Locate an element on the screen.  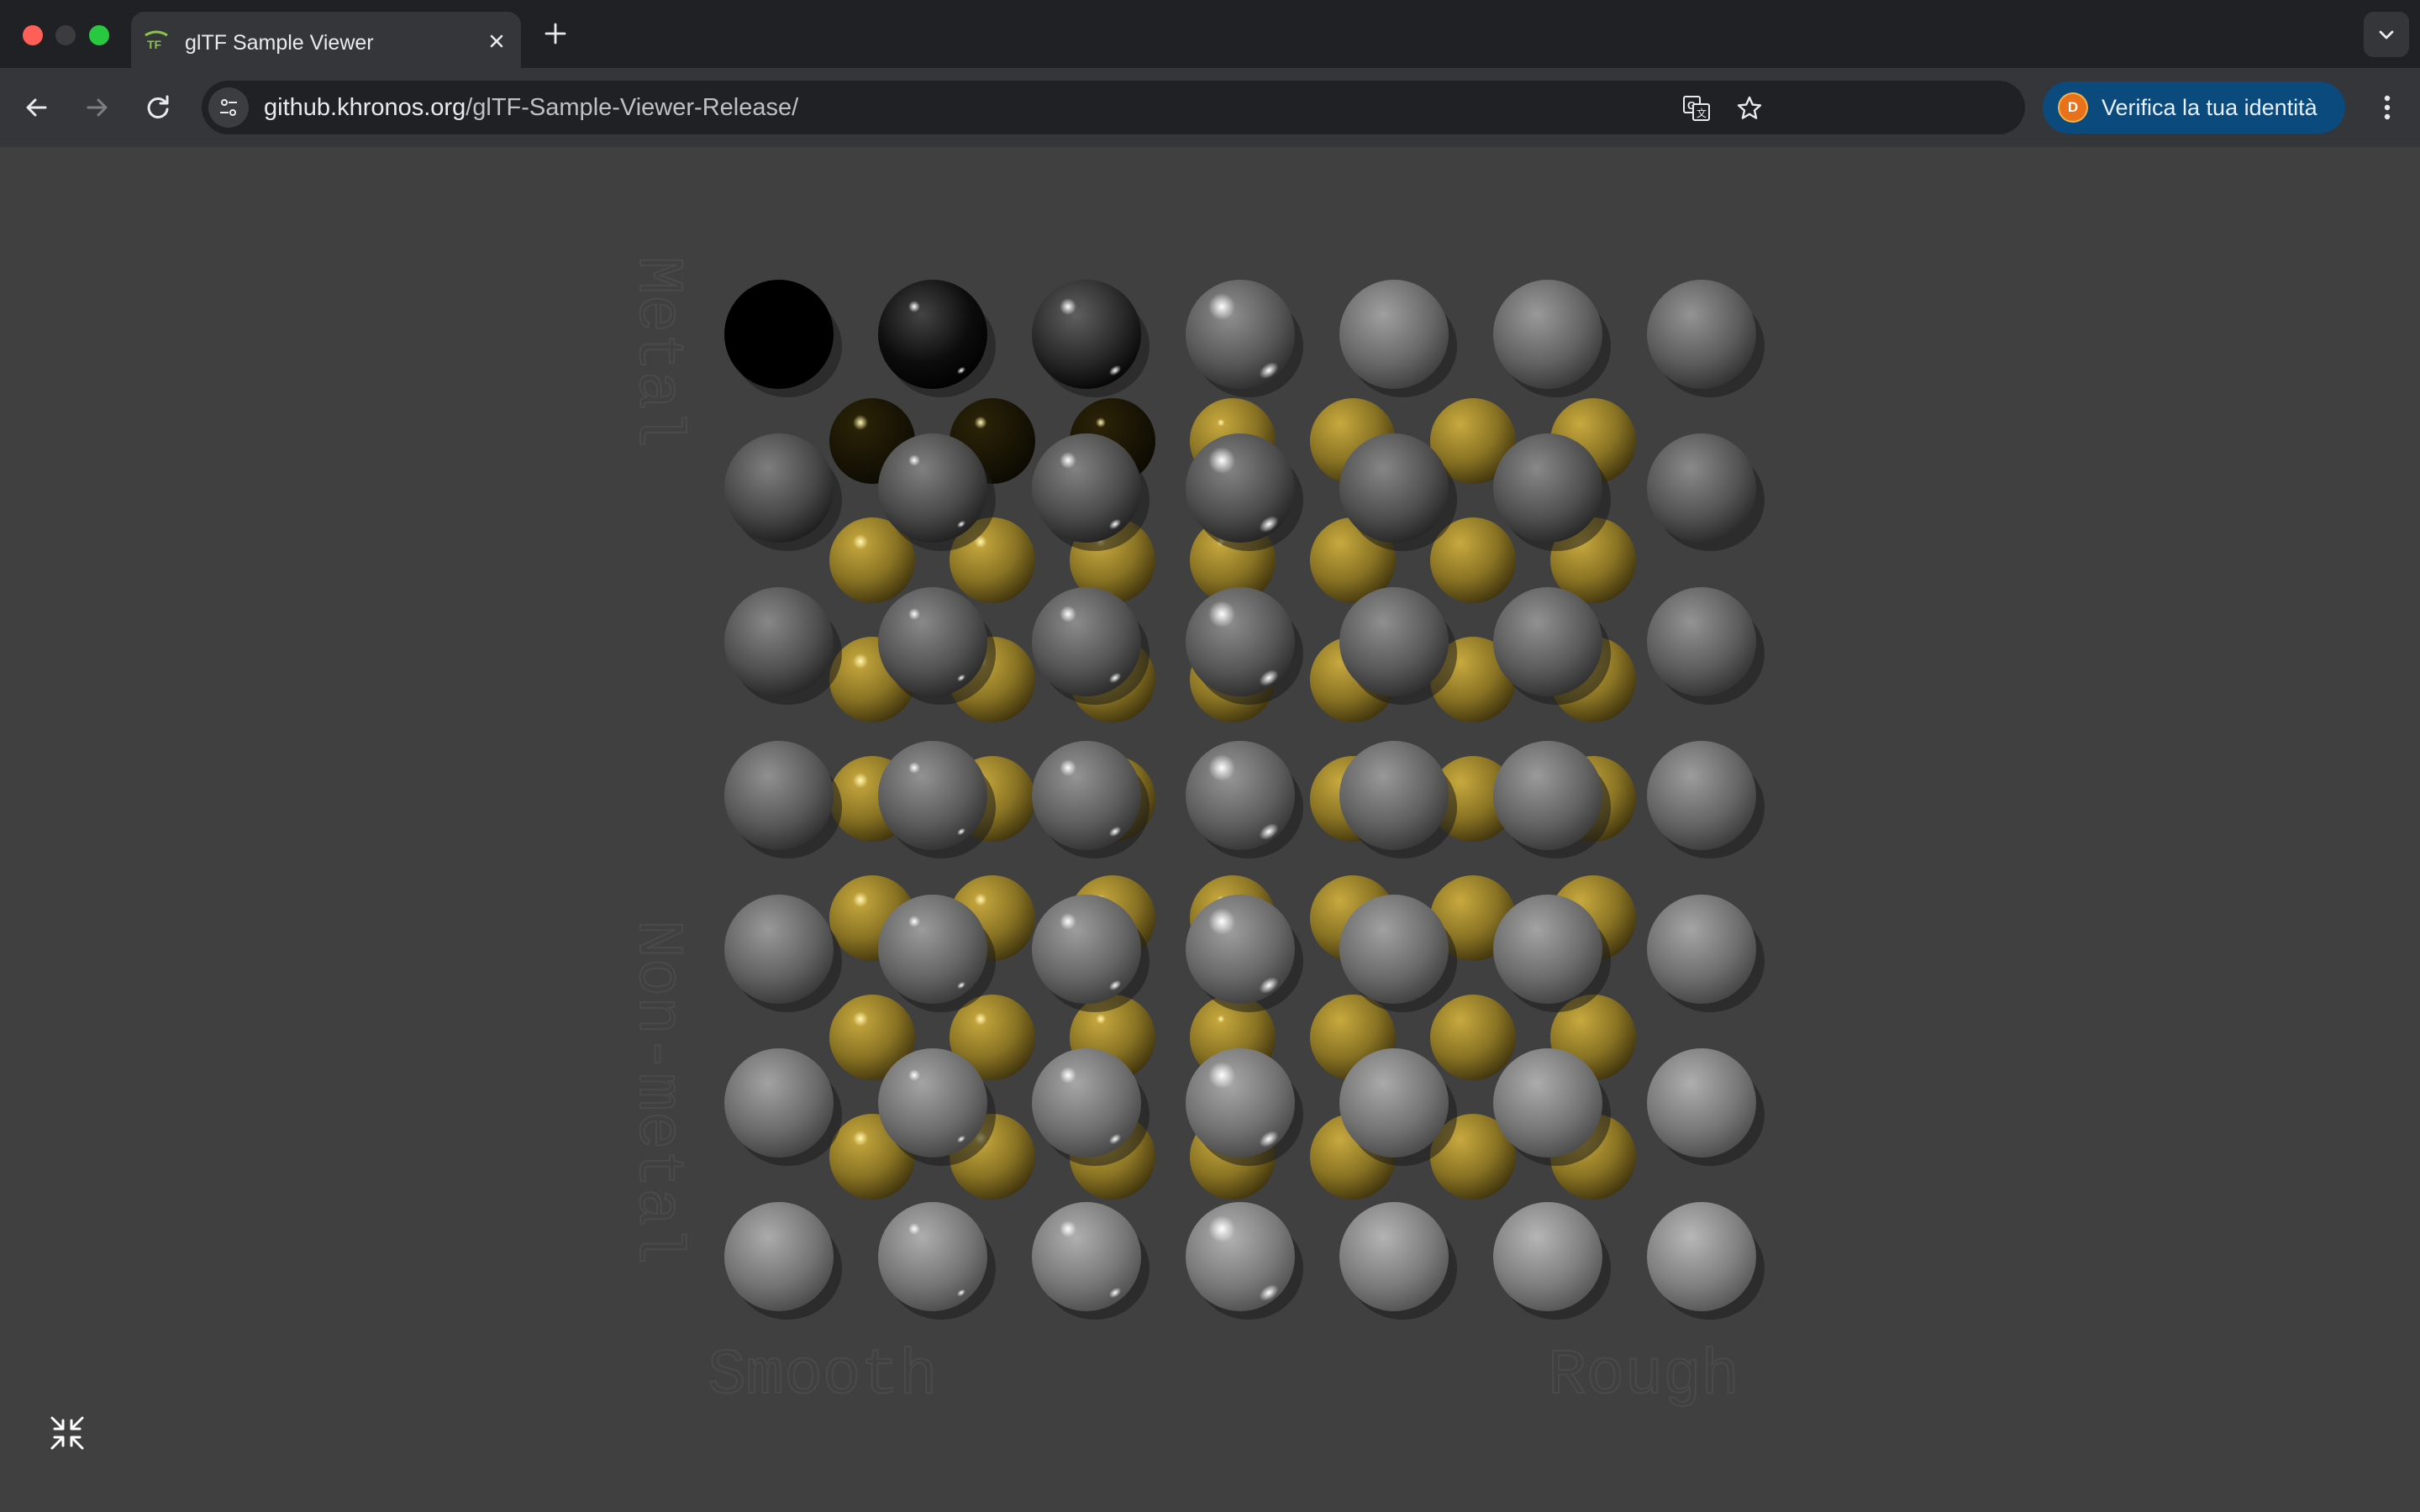
exit-fullscreen-icon is located at coordinates (67, 1433).